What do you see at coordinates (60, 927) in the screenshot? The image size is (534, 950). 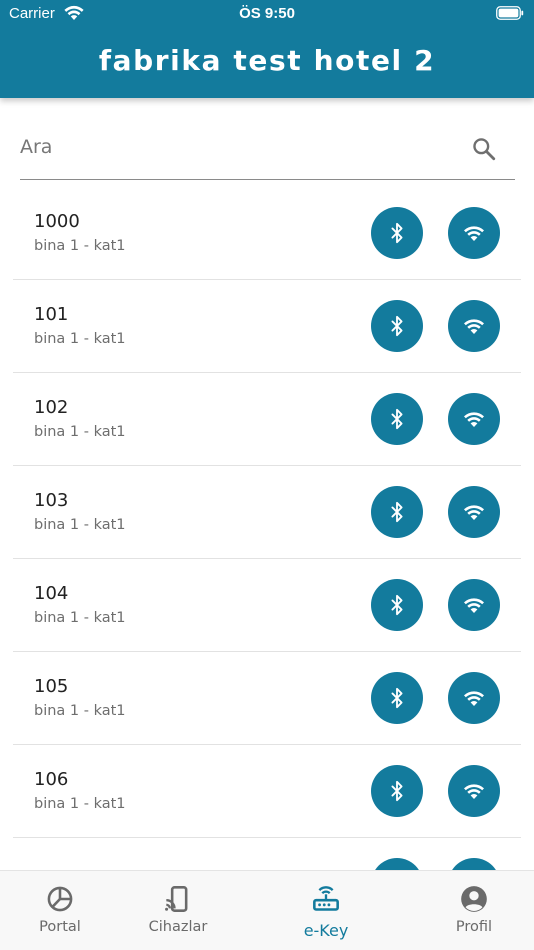 I see `nav-label-portal: Portal` at bounding box center [60, 927].